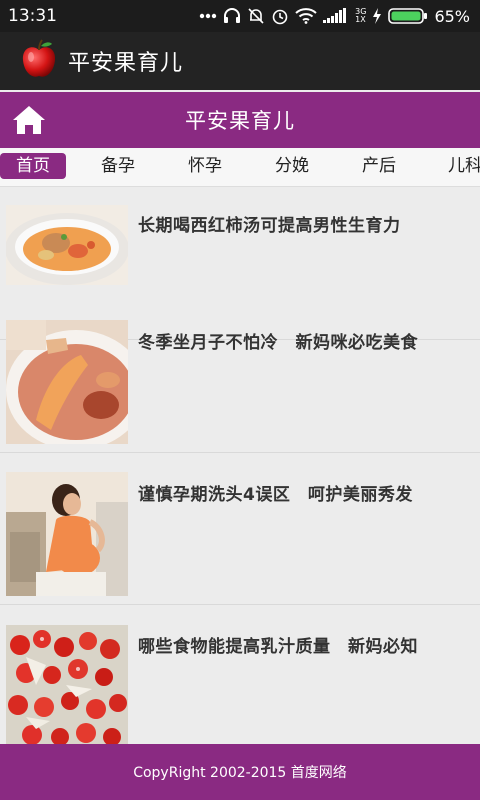 This screenshot has width=480, height=800. What do you see at coordinates (126, 63) in the screenshot?
I see `app-title: 平安果育儿` at bounding box center [126, 63].